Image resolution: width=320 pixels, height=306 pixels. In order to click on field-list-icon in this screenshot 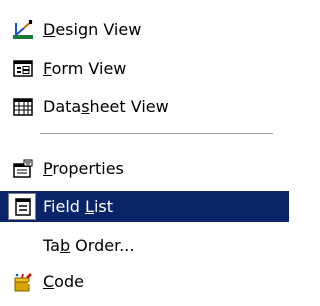, I will do `click(23, 207)`.